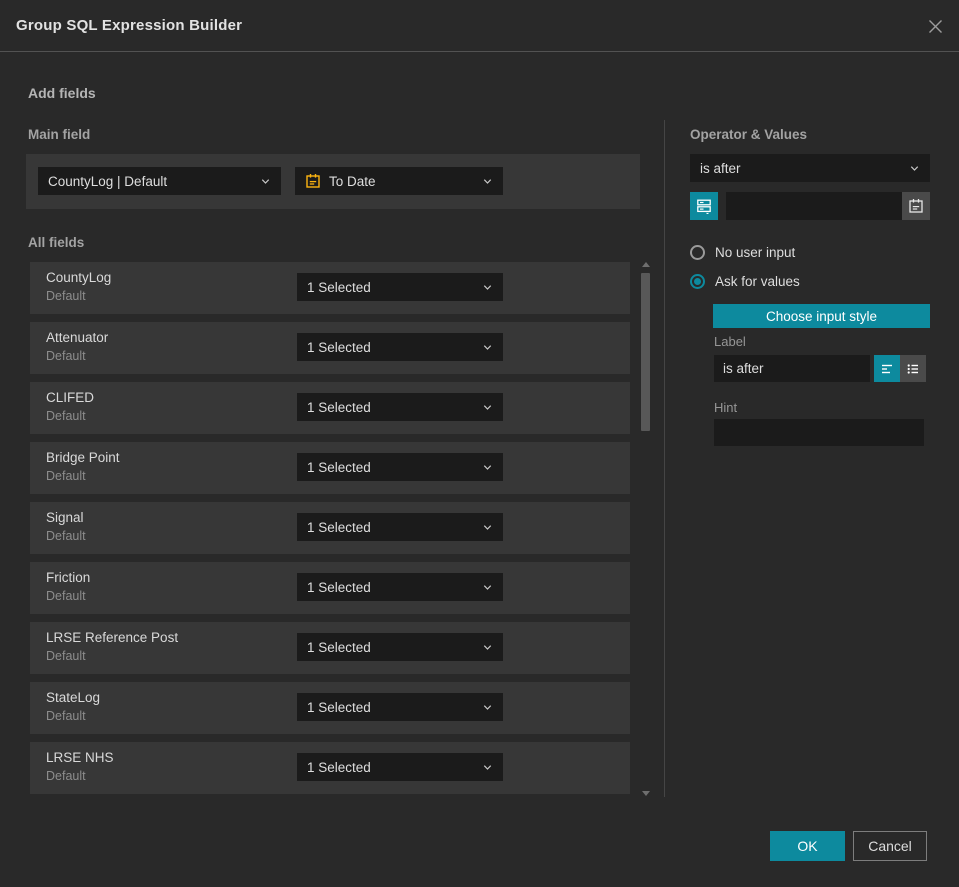 This screenshot has height=887, width=959. I want to click on unique-values-stack-icon, so click(704, 206).